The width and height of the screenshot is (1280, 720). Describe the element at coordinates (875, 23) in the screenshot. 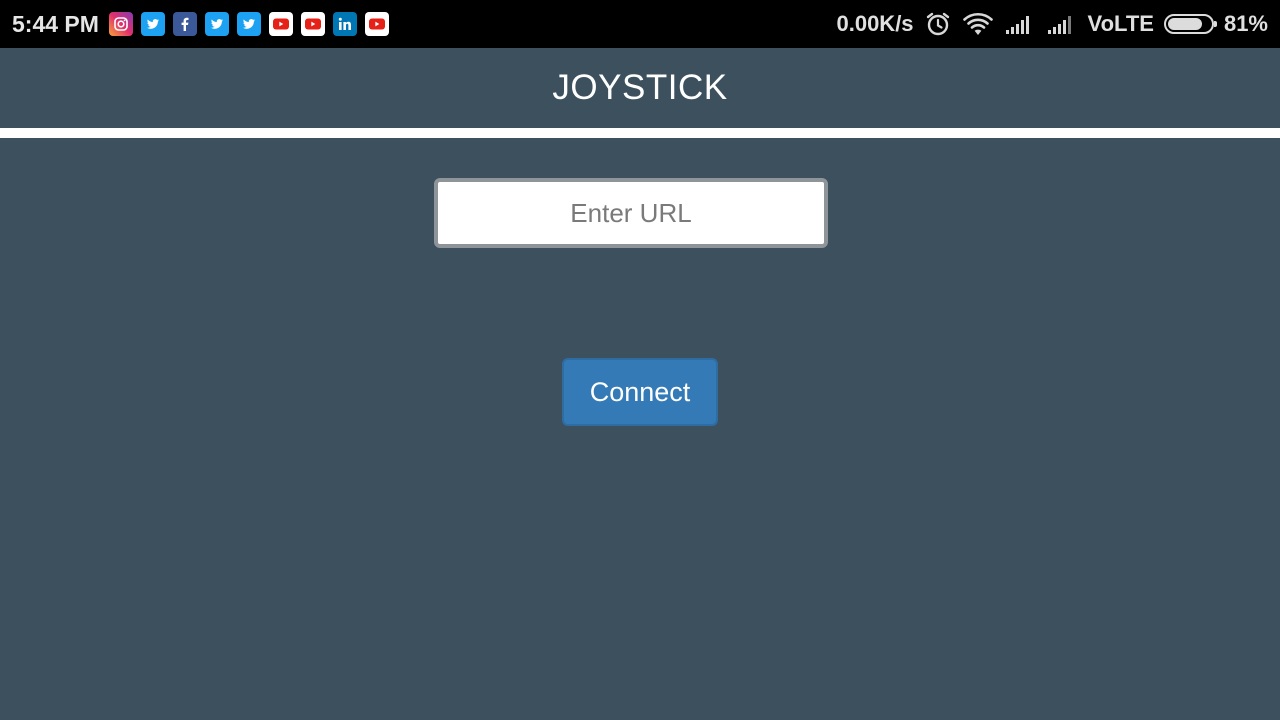

I see `network-speed: 0.00K/s` at that location.